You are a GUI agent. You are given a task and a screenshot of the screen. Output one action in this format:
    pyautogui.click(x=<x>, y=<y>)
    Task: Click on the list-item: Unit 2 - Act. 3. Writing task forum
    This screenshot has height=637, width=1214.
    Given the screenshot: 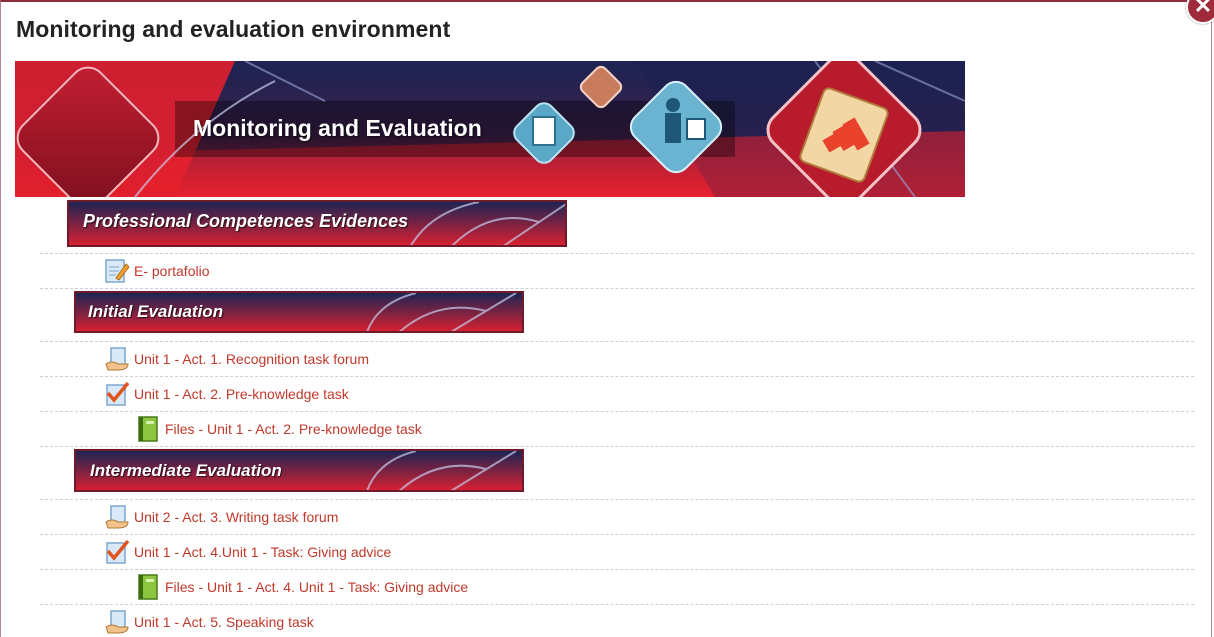 What is the action you would take?
    pyautogui.click(x=221, y=517)
    